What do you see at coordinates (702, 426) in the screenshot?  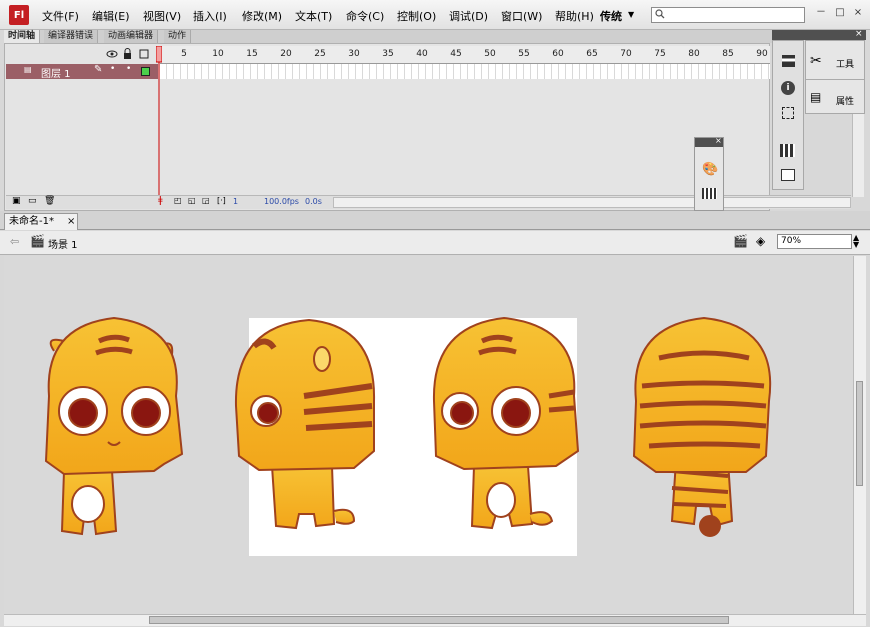 I see `tiger-back` at bounding box center [702, 426].